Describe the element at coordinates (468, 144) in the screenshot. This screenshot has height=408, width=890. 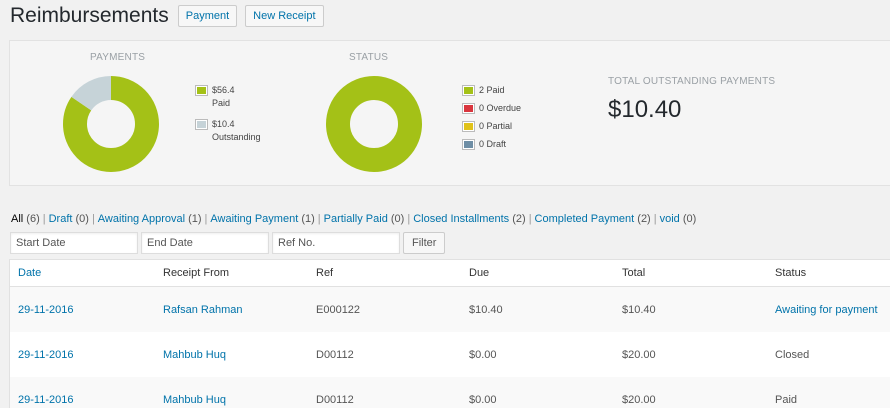
I see `legend-swatch-status-draft` at that location.